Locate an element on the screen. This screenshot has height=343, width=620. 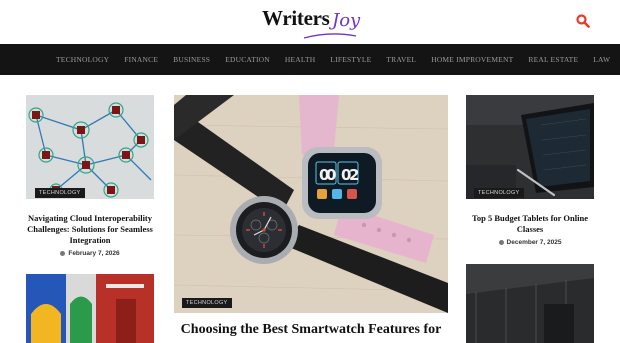
nav-item-technology: TECHNOLOGY is located at coordinates (82, 59).